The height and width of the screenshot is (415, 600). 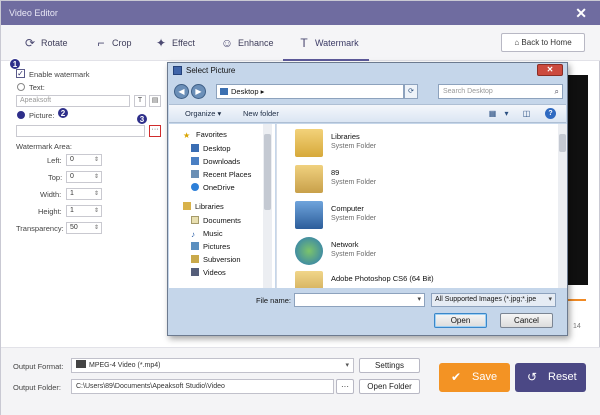 What do you see at coordinates (389, 365) in the screenshot?
I see `settings-button: Settings` at bounding box center [389, 365].